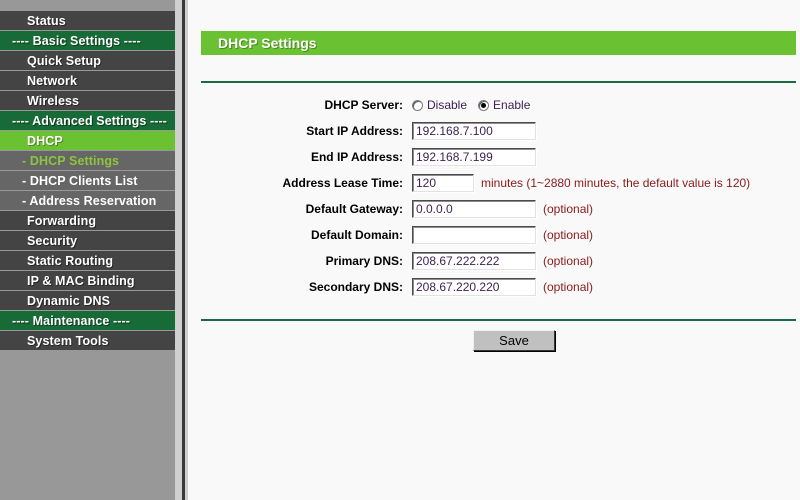 Image resolution: width=800 pixels, height=500 pixels. I want to click on radio-option-disable: Disable, so click(439, 105).